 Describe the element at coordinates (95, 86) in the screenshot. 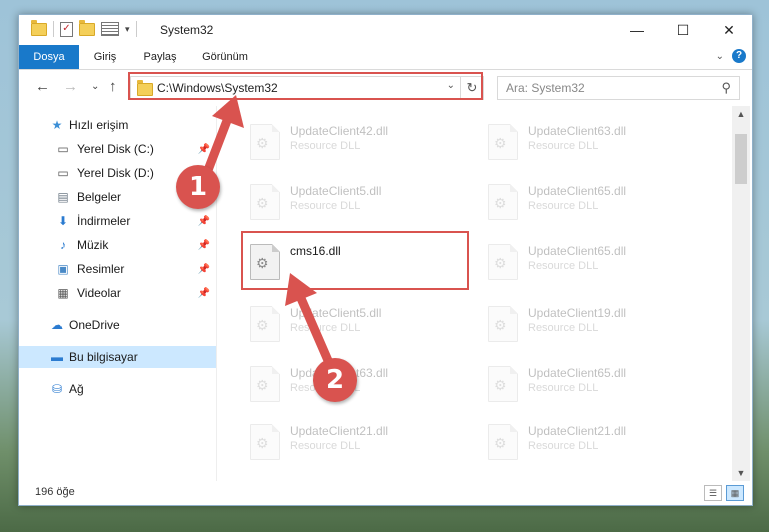

I see `recent-locations-chevron-icon: ⌄` at that location.